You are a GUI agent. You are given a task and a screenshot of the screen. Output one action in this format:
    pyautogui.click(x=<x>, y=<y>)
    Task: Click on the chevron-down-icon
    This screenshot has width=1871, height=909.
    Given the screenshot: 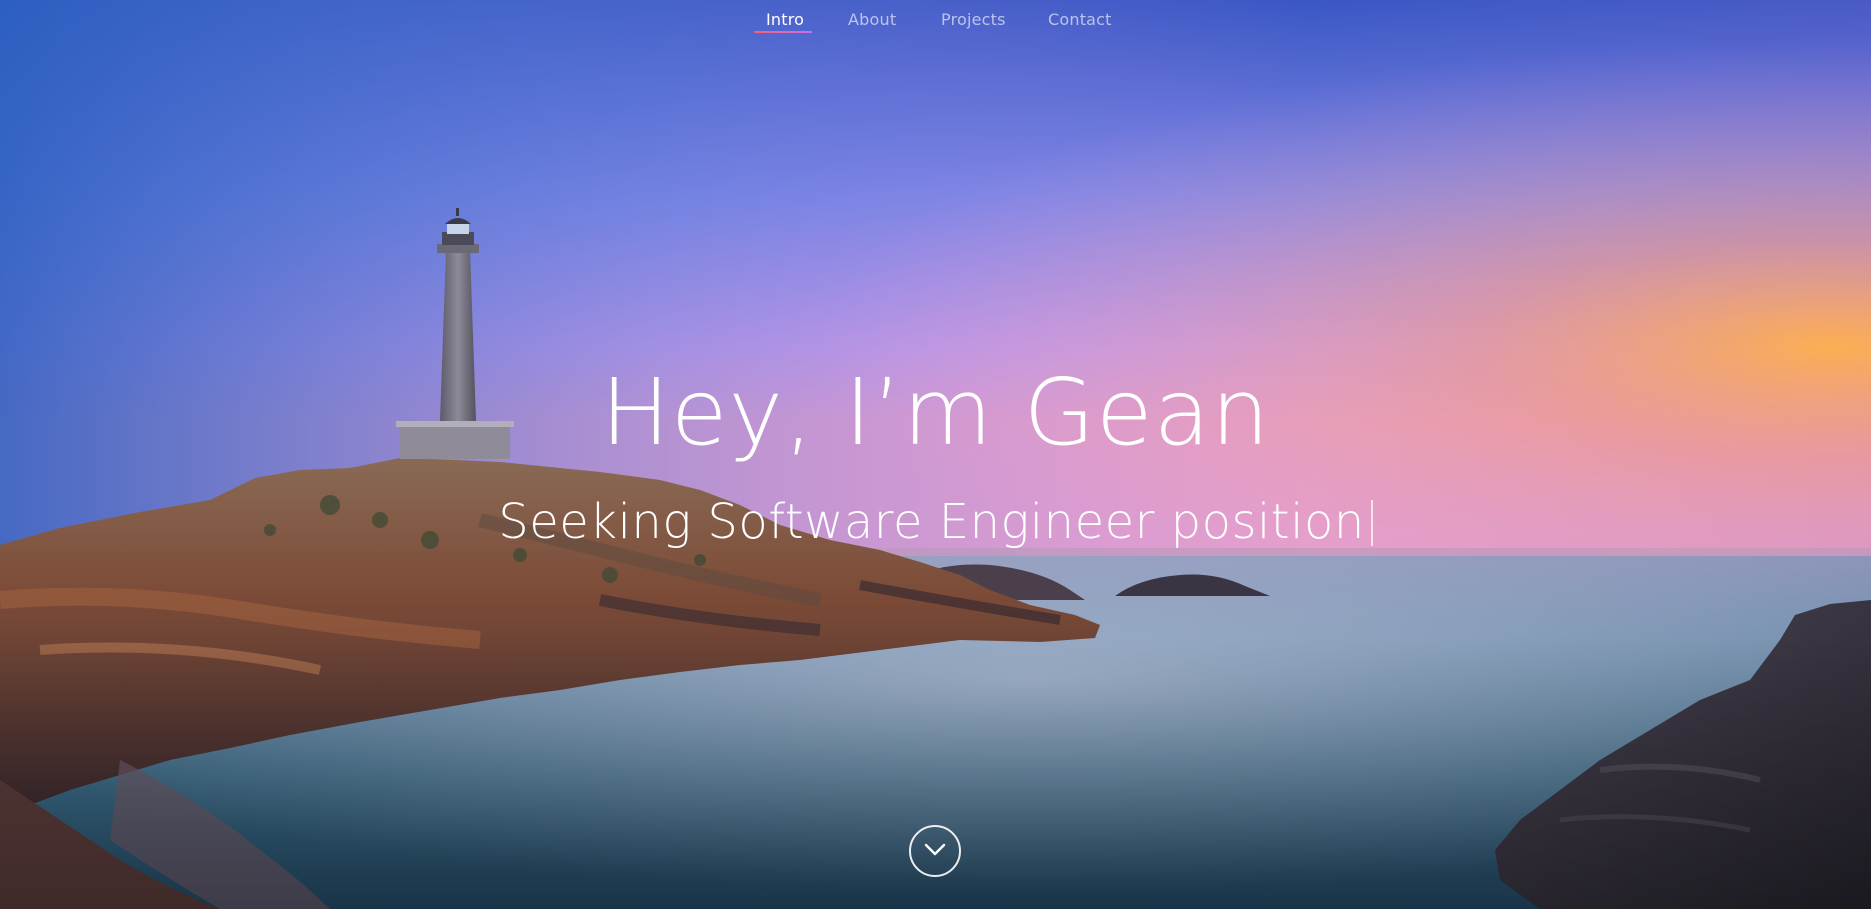 What is the action you would take?
    pyautogui.click(x=935, y=849)
    